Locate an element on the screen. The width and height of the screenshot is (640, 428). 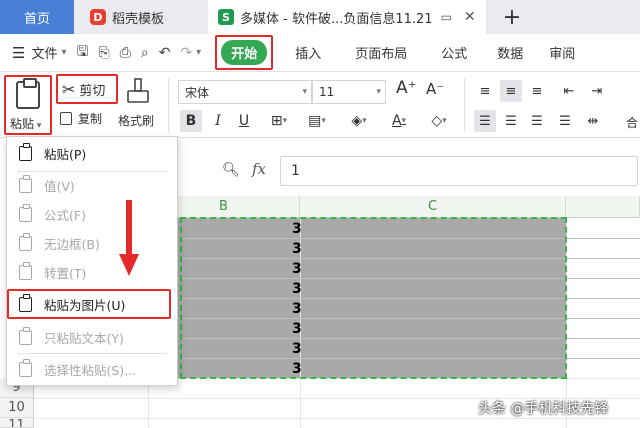
menu-file: 文件 is located at coordinates (44, 52).